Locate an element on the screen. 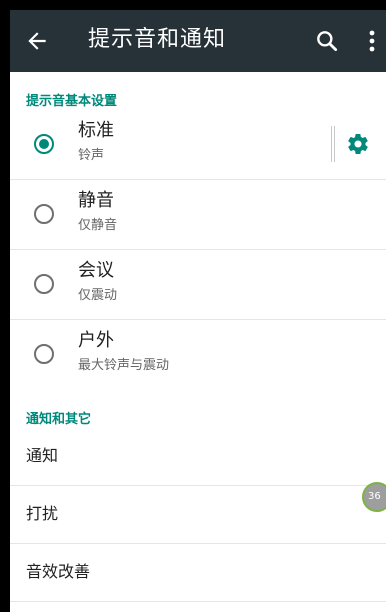  section-header-other: 通知和其它 is located at coordinates (59, 419).